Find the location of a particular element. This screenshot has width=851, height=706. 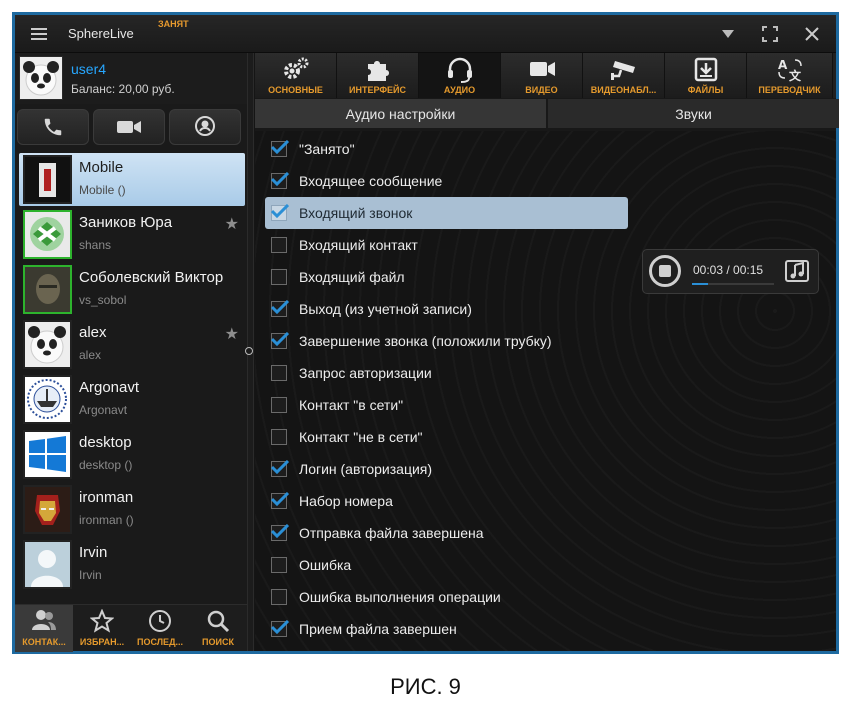

tab-video: ВИДЕО is located at coordinates (542, 75).